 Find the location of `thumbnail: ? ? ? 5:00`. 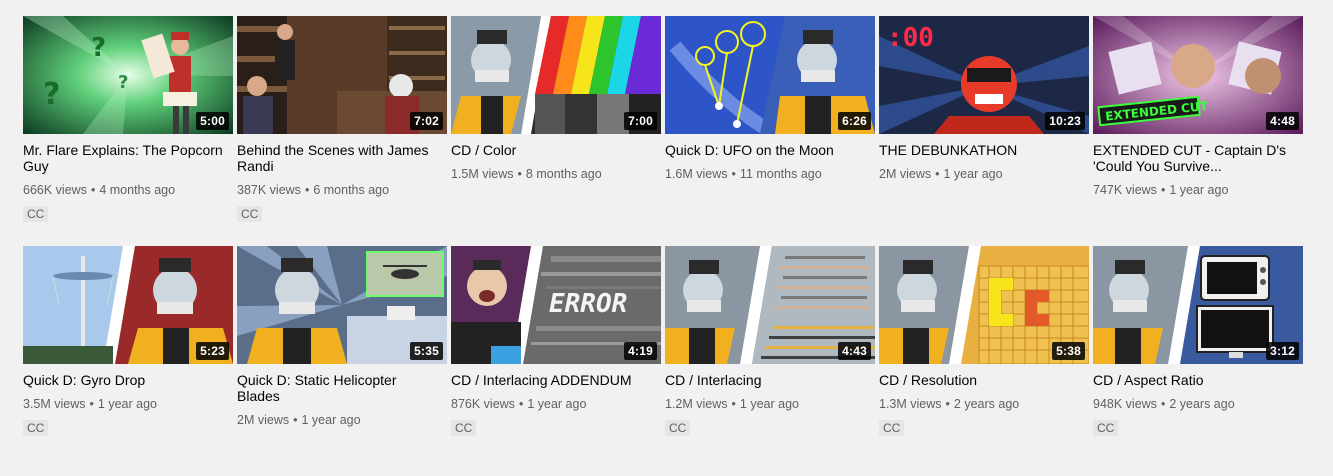

thumbnail: ? ? ? 5:00 is located at coordinates (128, 75).